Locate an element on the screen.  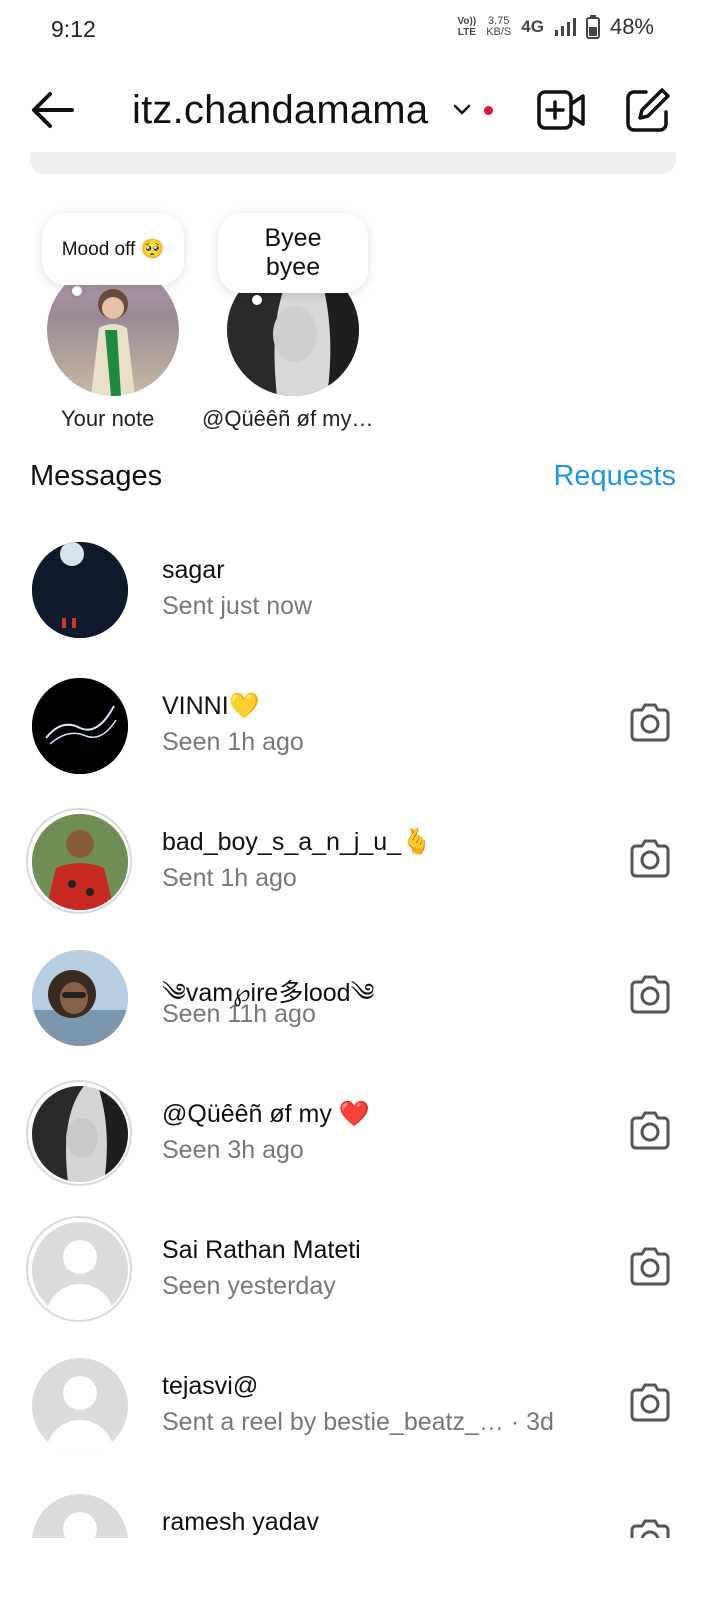
thread-name: VINNI💛 is located at coordinates (211, 706).